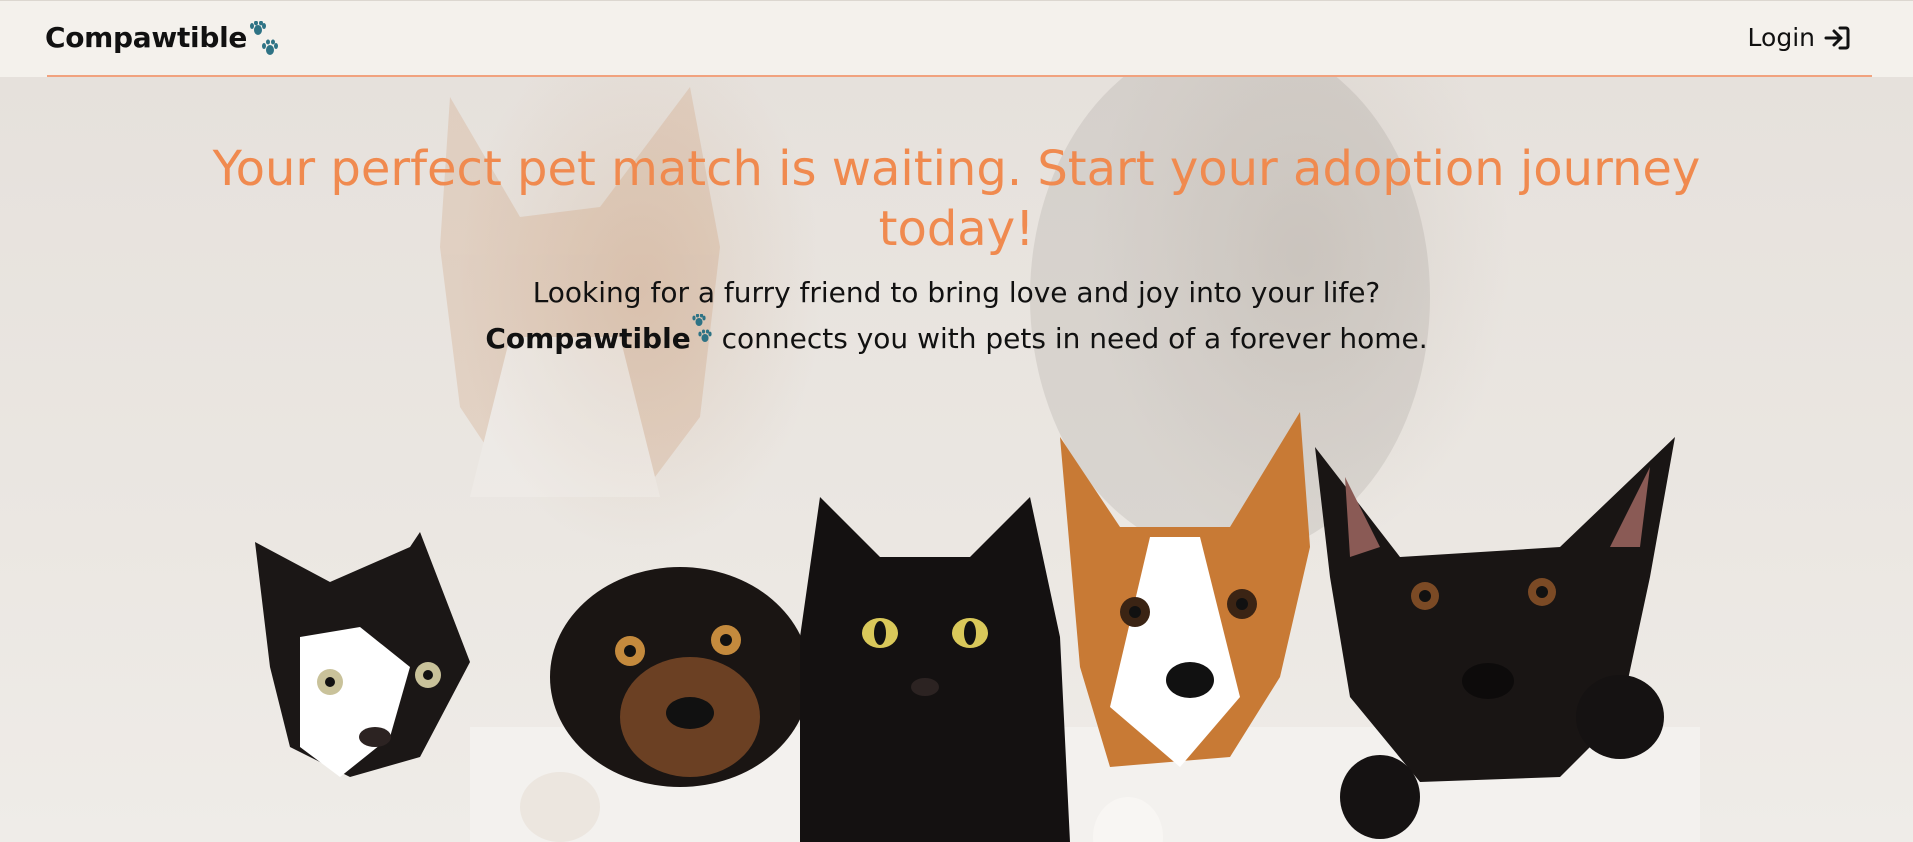  I want to click on brand-logo: Compawtible, so click(162, 41).